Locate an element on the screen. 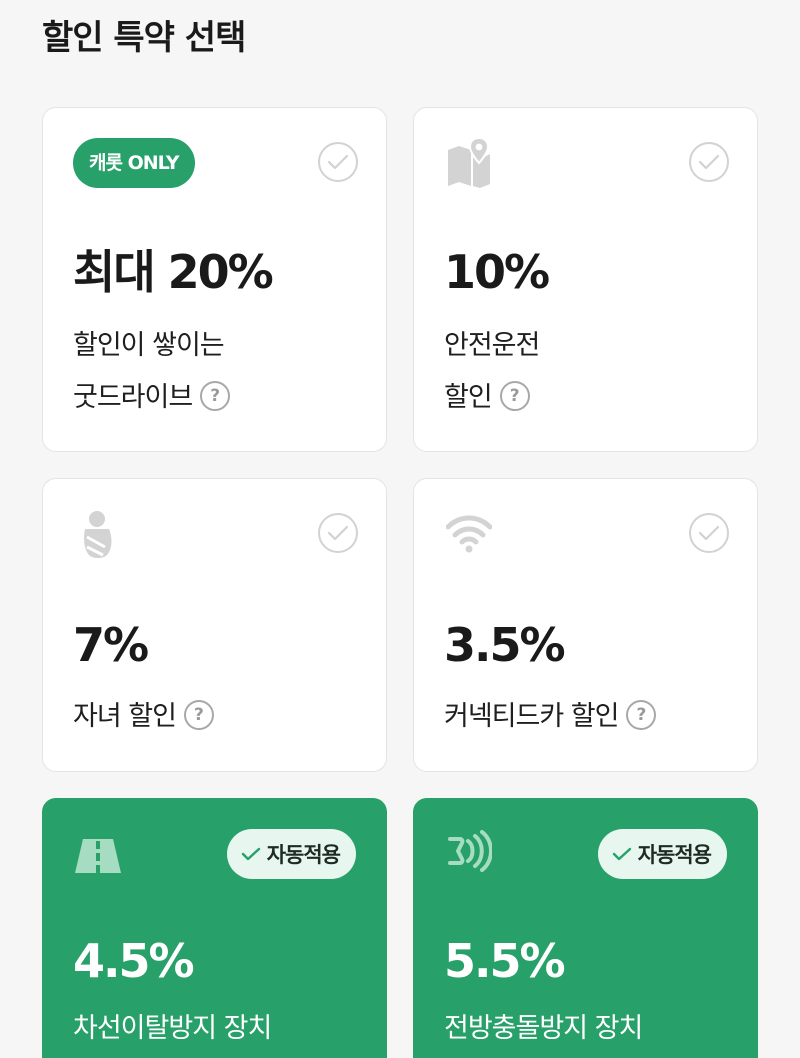  discount-description: 안전운전 할인? is located at coordinates (492, 372).